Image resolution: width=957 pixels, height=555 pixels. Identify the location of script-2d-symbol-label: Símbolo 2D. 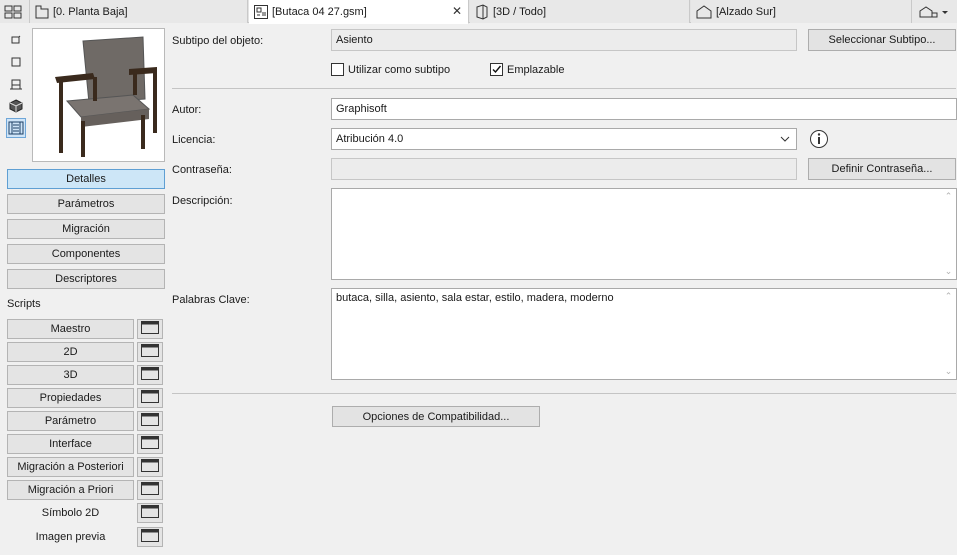
(70, 513).